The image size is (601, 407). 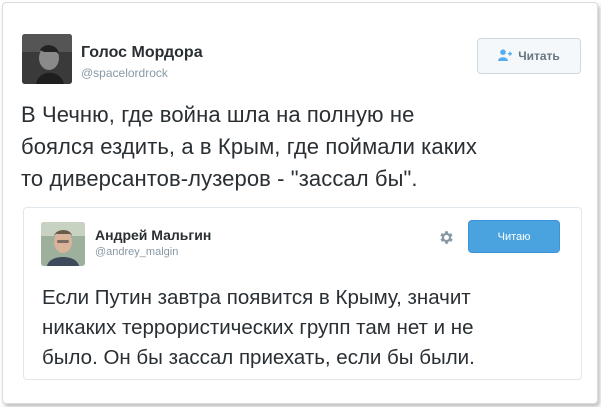 What do you see at coordinates (142, 53) in the screenshot?
I see `author-name: Голос Мордора` at bounding box center [142, 53].